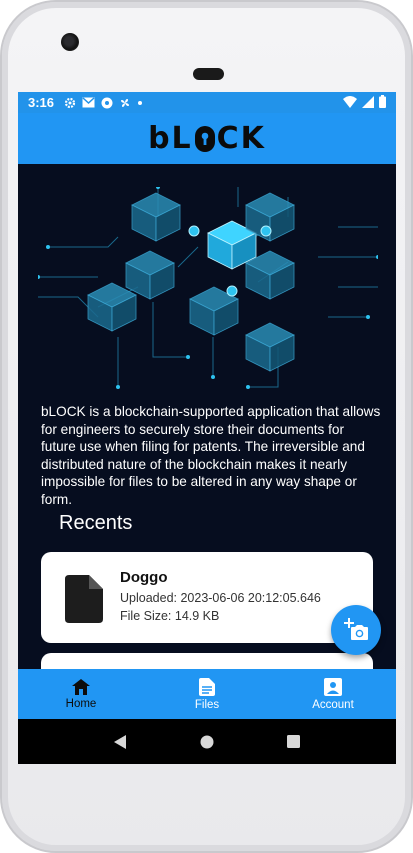 The height and width of the screenshot is (853, 413). I want to click on add-photo-button, so click(356, 630).